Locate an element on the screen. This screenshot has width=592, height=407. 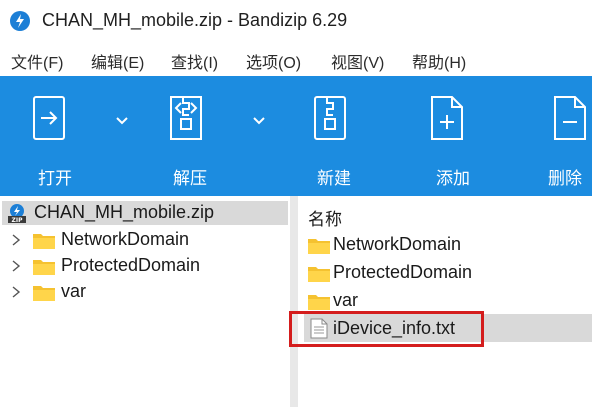
menu-view: 视图(V) is located at coordinates (357, 61).